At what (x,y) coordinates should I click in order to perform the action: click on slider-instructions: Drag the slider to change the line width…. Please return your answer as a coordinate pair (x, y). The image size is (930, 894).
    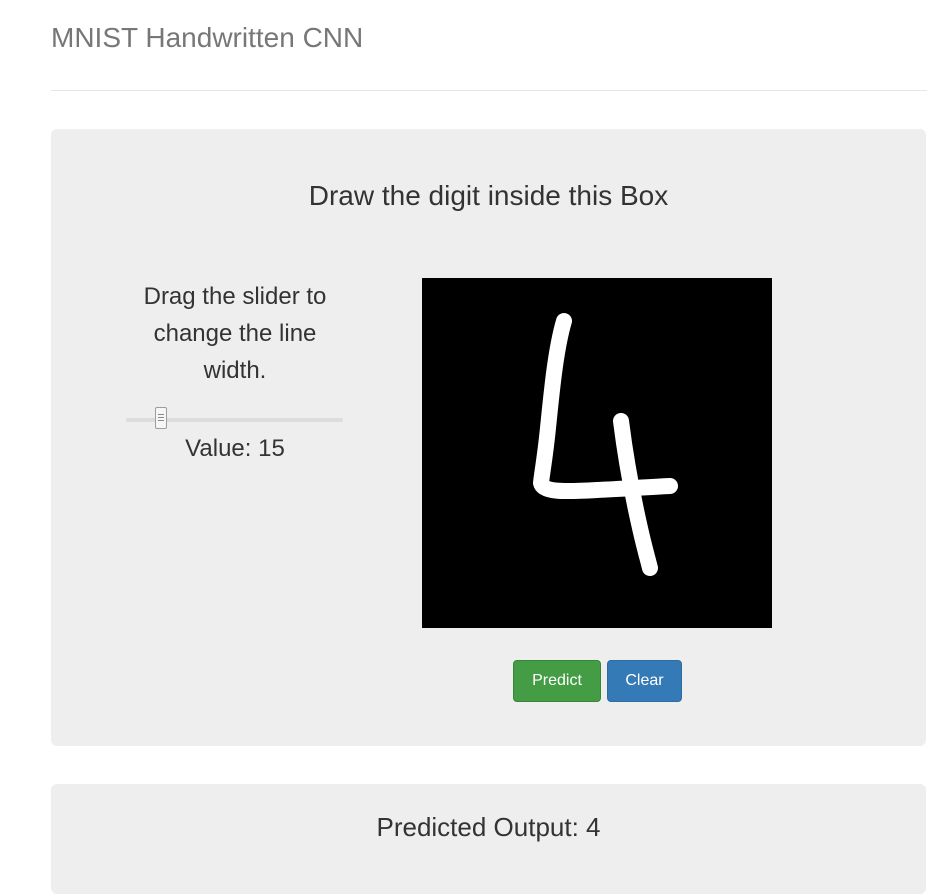
    Looking at the image, I should click on (235, 333).